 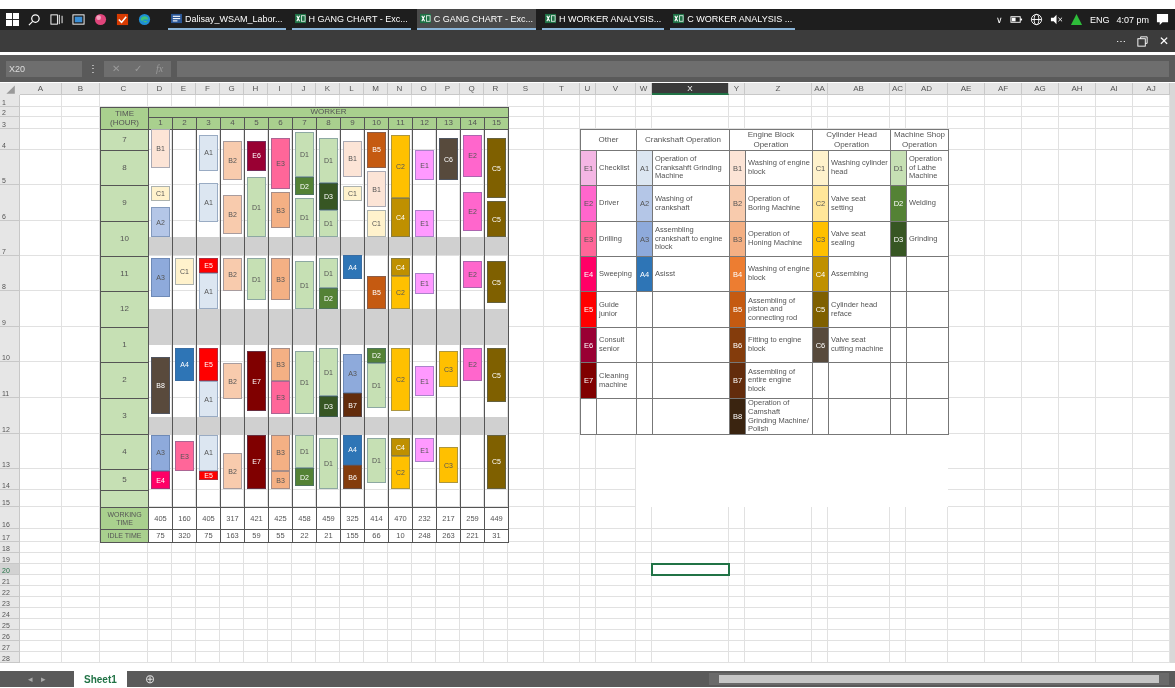 What do you see at coordinates (1132, 19) in the screenshot?
I see `clock: 4:07 pm` at bounding box center [1132, 19].